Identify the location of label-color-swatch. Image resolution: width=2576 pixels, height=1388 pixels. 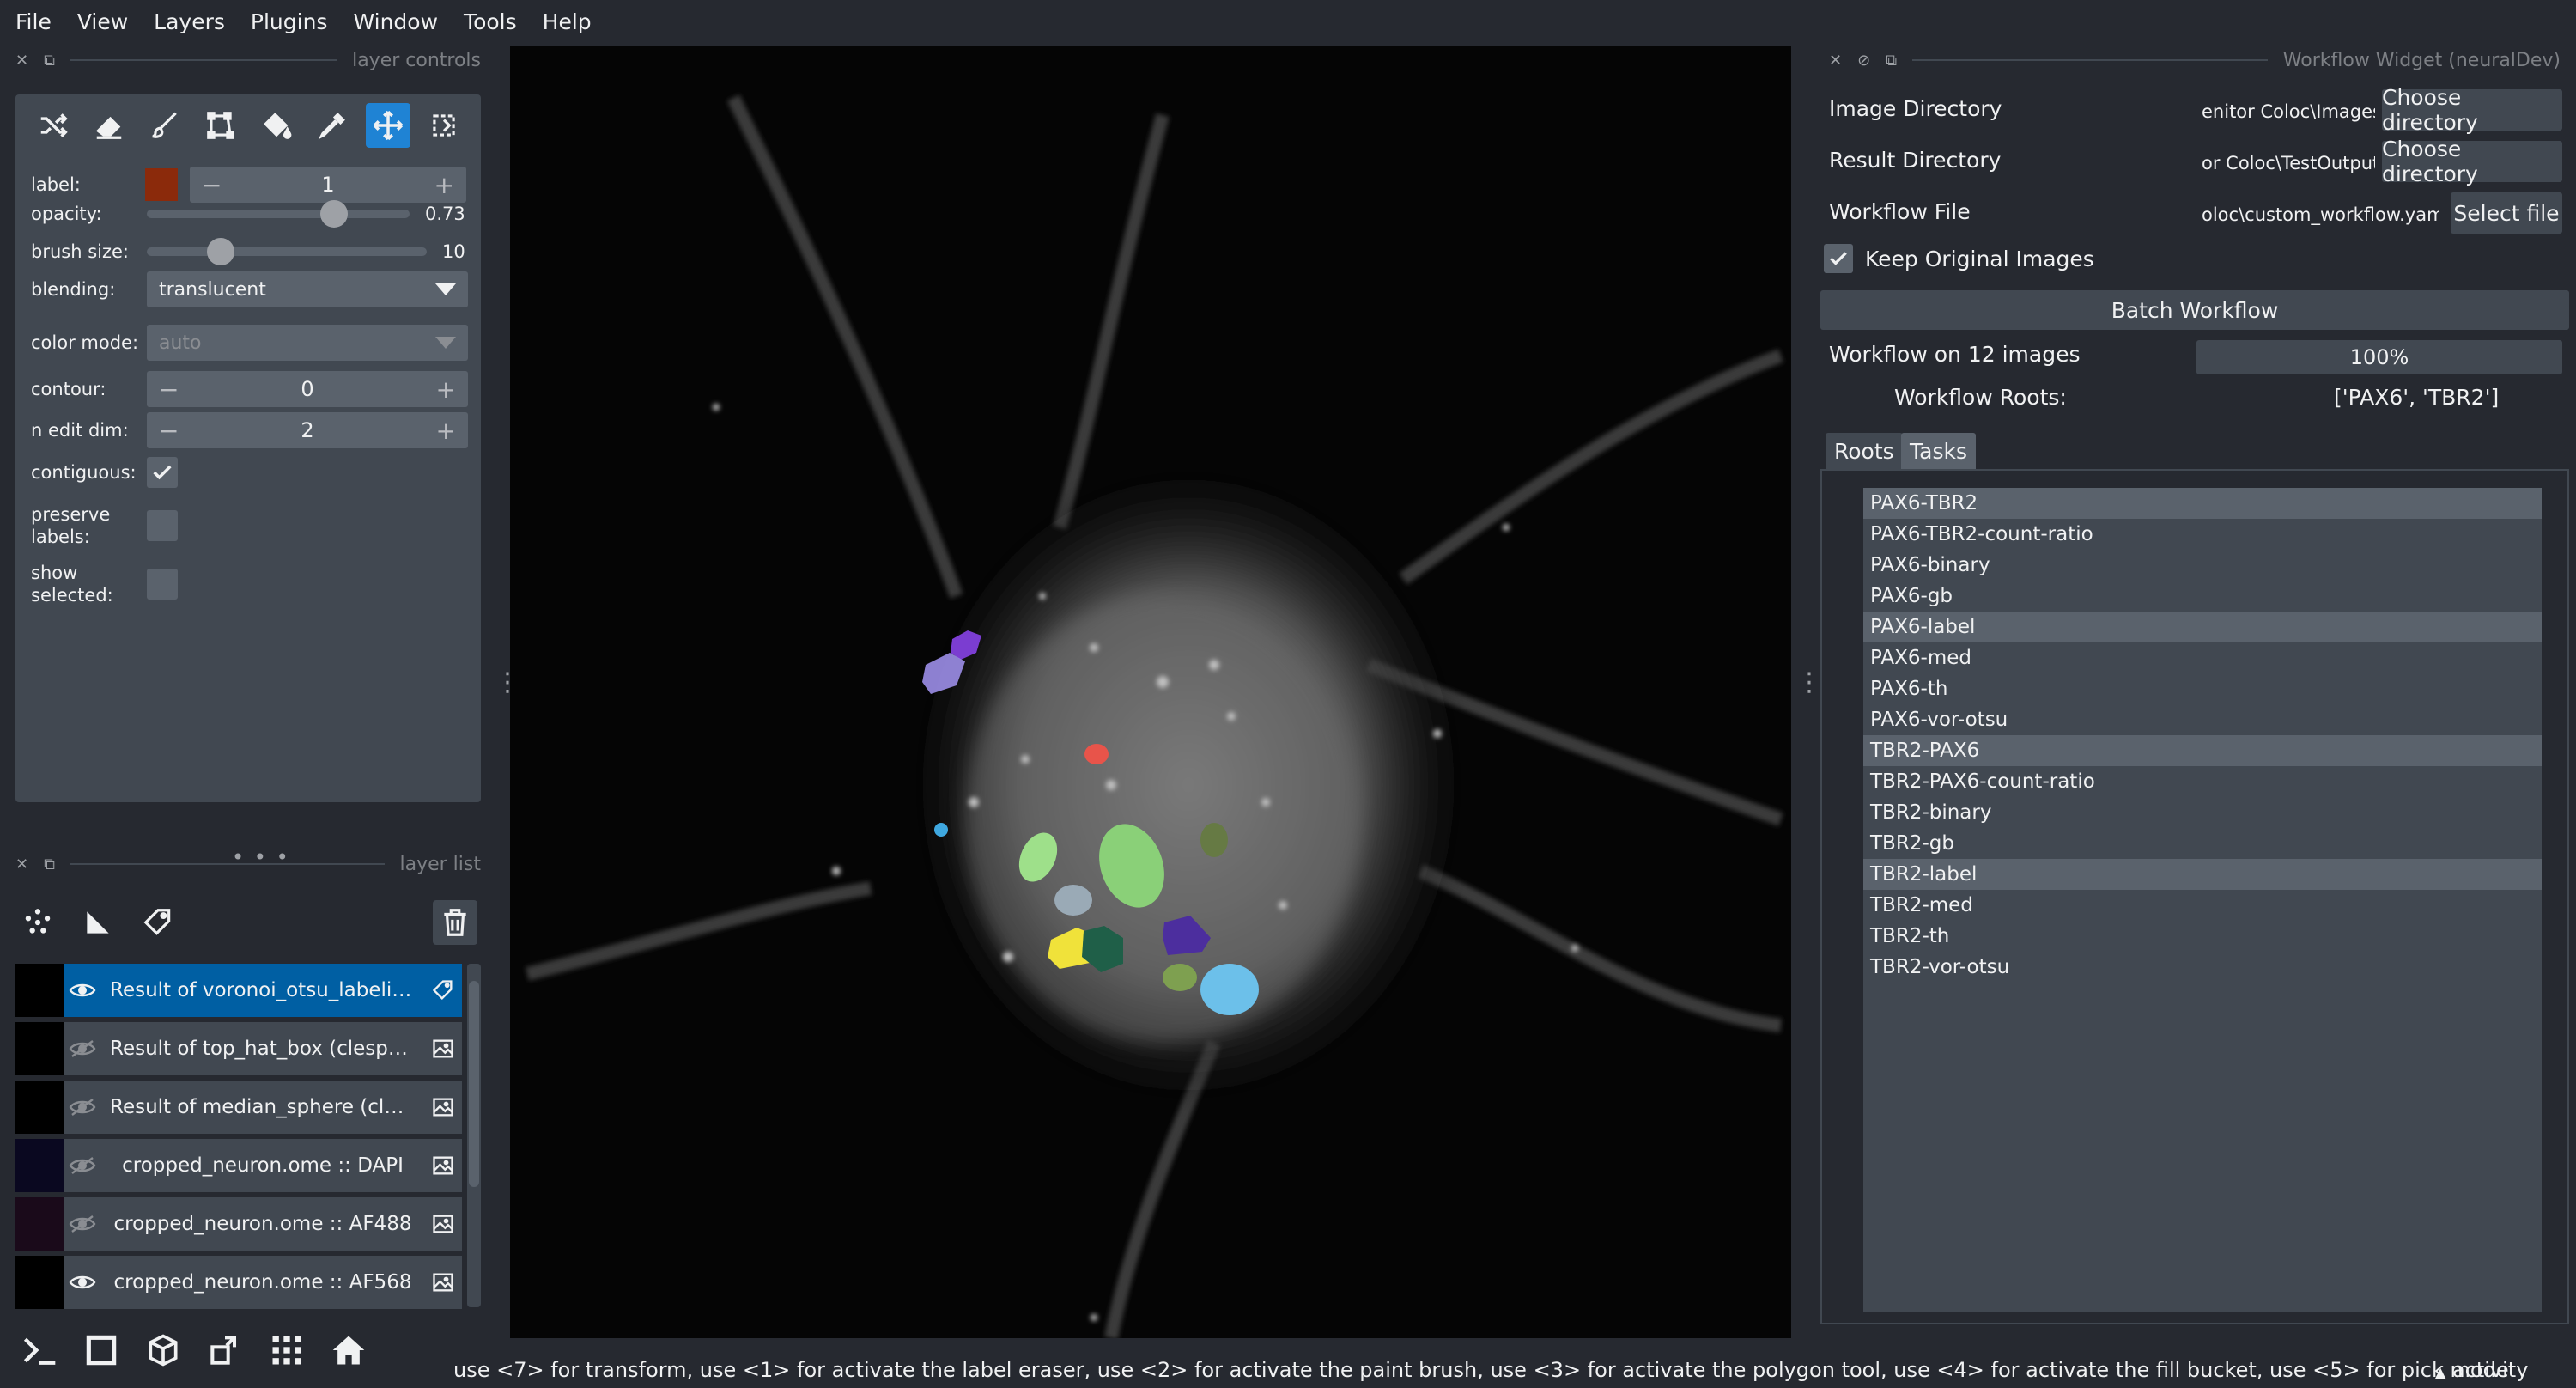
(161, 184).